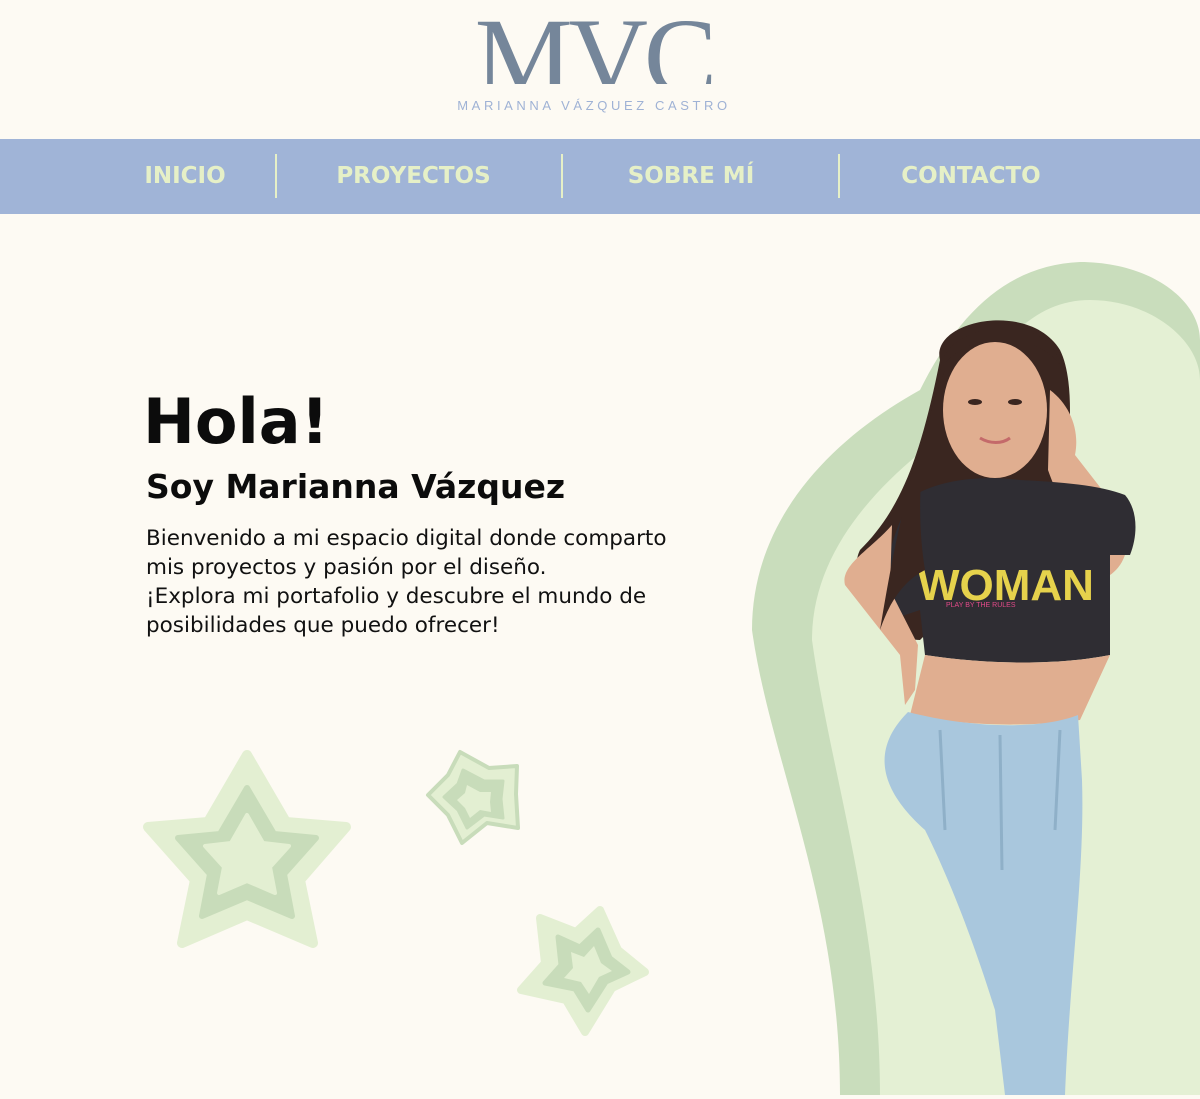 The height and width of the screenshot is (1099, 1200). What do you see at coordinates (247, 849) in the screenshot?
I see `star-large-icon` at bounding box center [247, 849].